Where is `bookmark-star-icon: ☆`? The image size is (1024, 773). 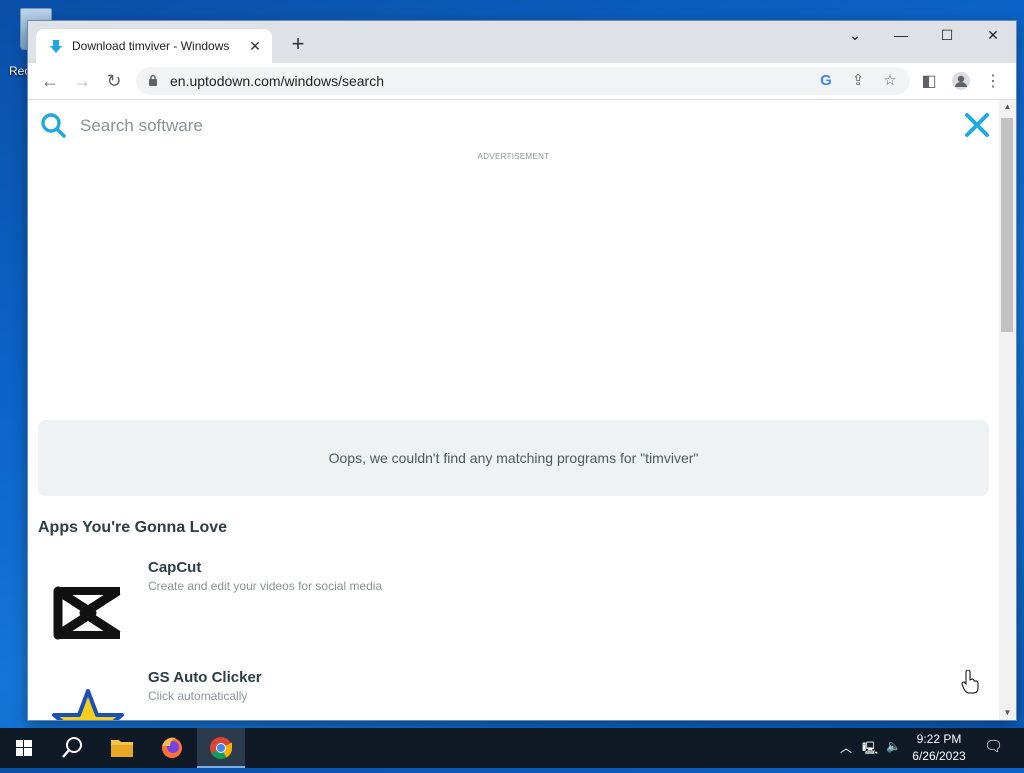
bookmark-star-icon: ☆ is located at coordinates (890, 81).